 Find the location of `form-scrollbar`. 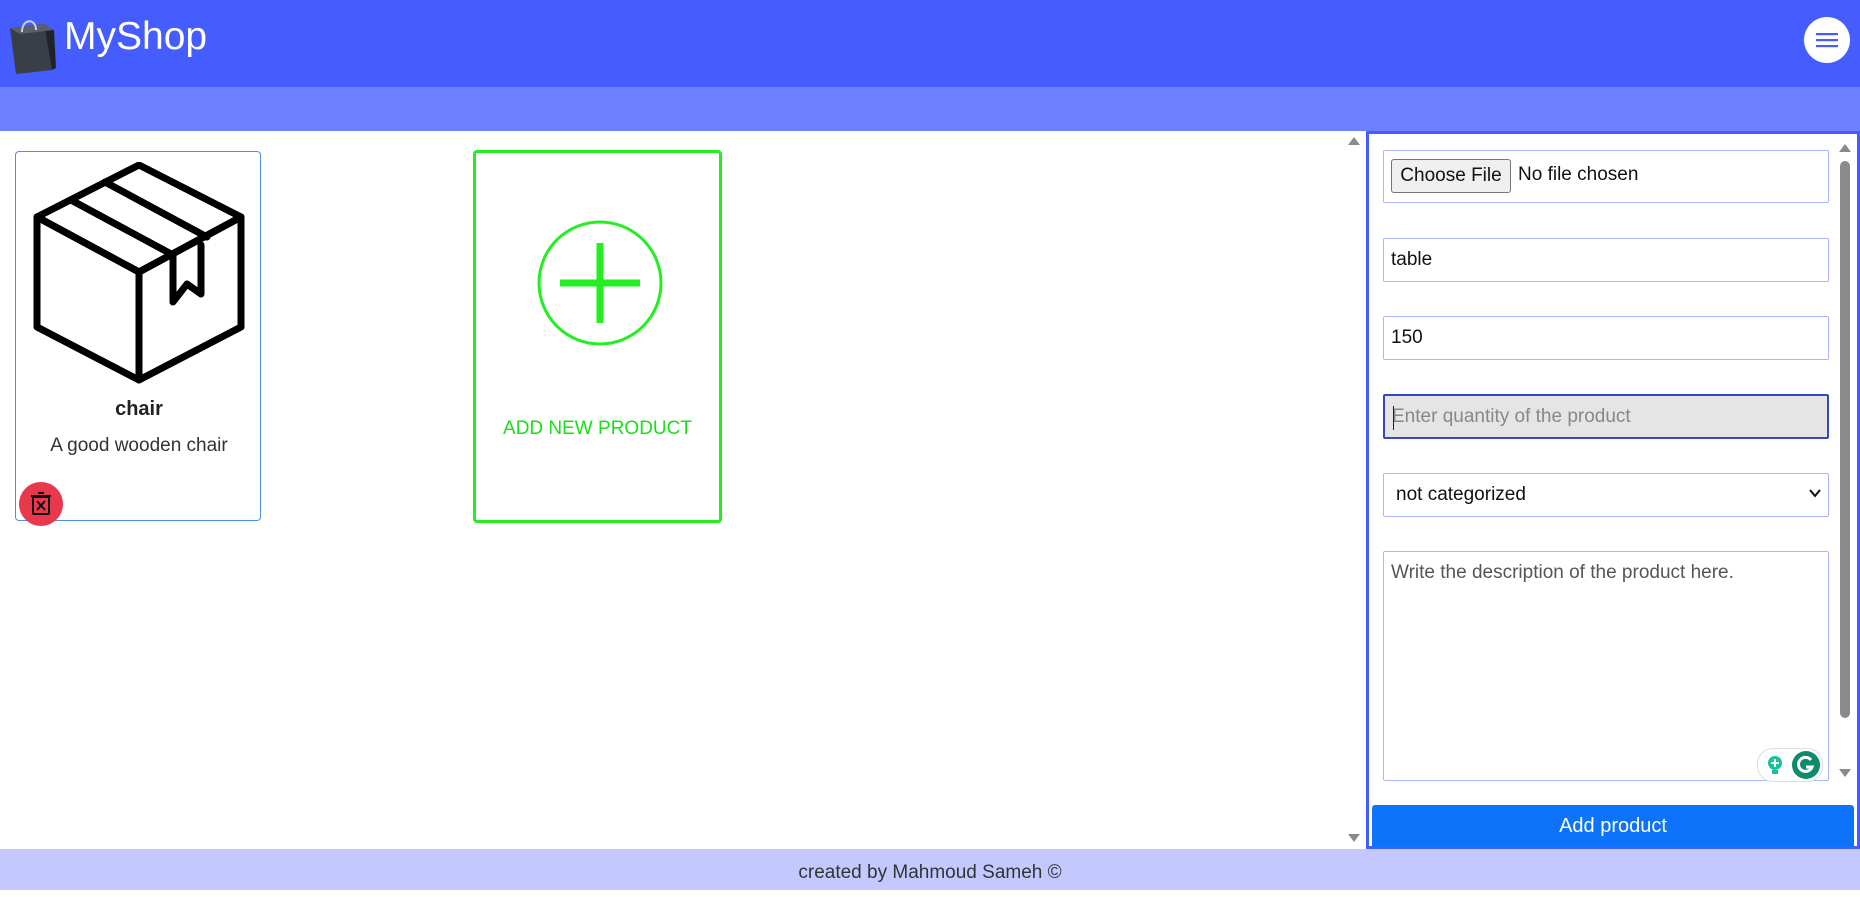

form-scrollbar is located at coordinates (1845, 459).